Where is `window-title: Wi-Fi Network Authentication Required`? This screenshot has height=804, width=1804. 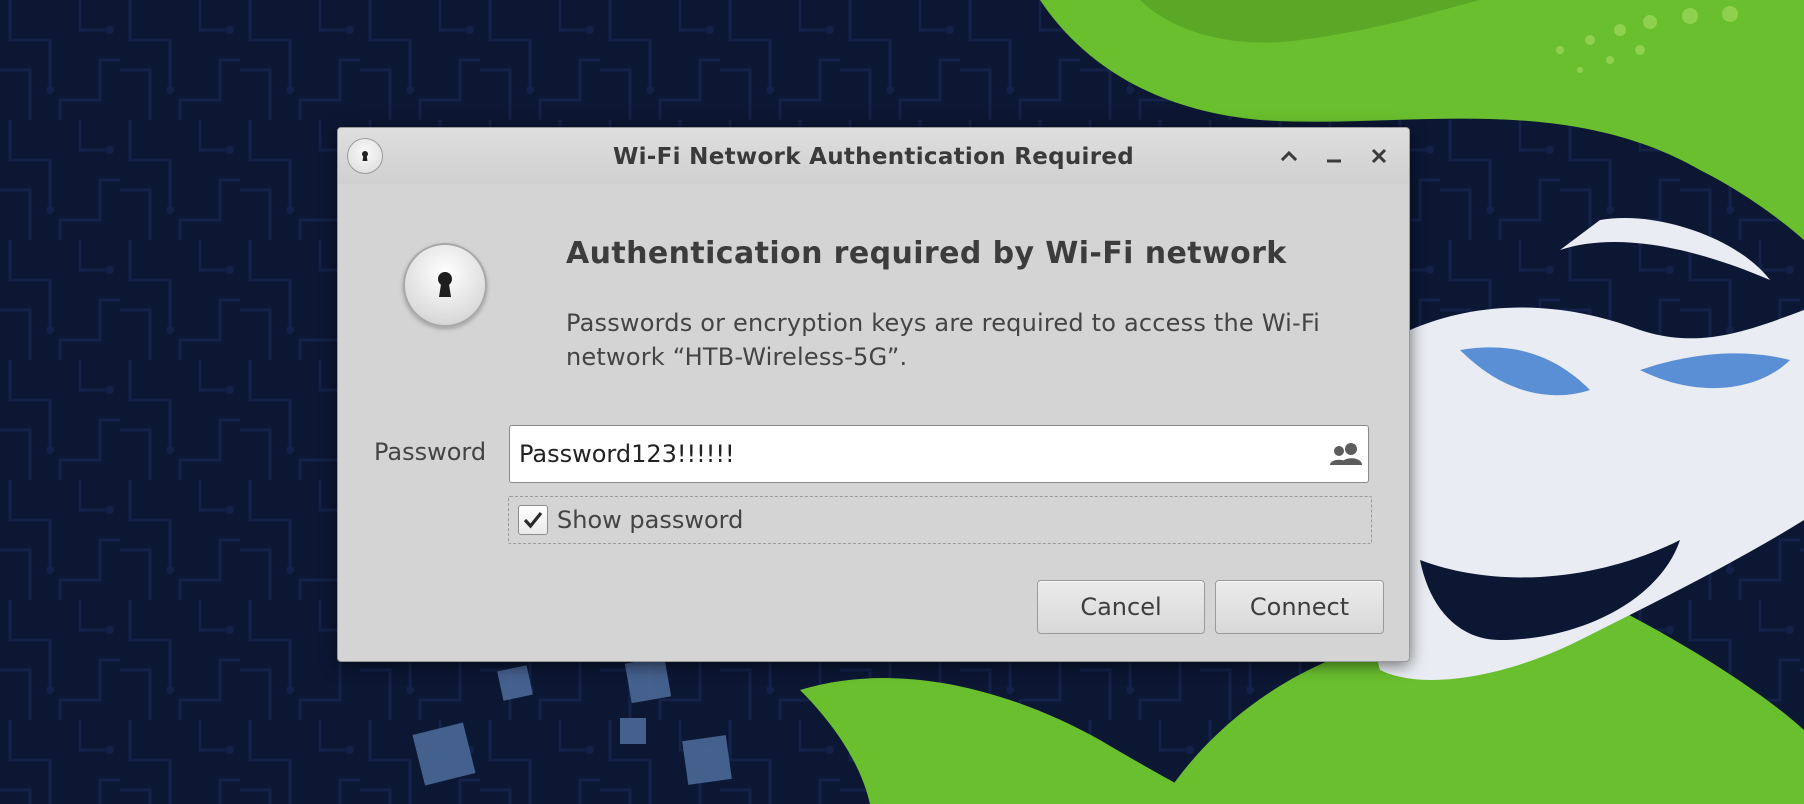 window-title: Wi-Fi Network Authentication Required is located at coordinates (873, 157).